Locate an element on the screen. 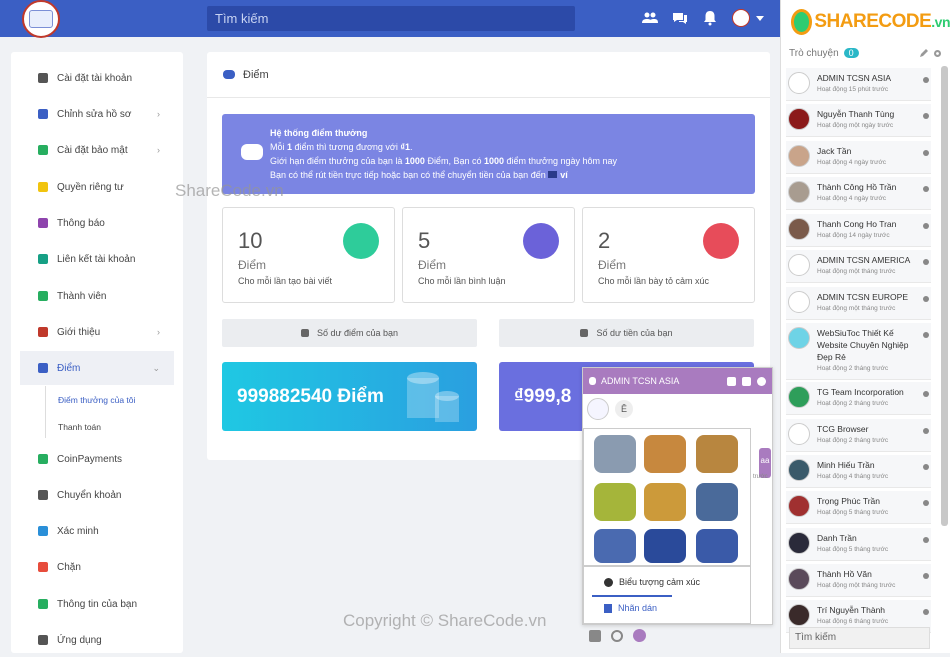 This screenshot has width=950, height=657. points-balance-button: Số dư điểm của bạn is located at coordinates (349, 333).